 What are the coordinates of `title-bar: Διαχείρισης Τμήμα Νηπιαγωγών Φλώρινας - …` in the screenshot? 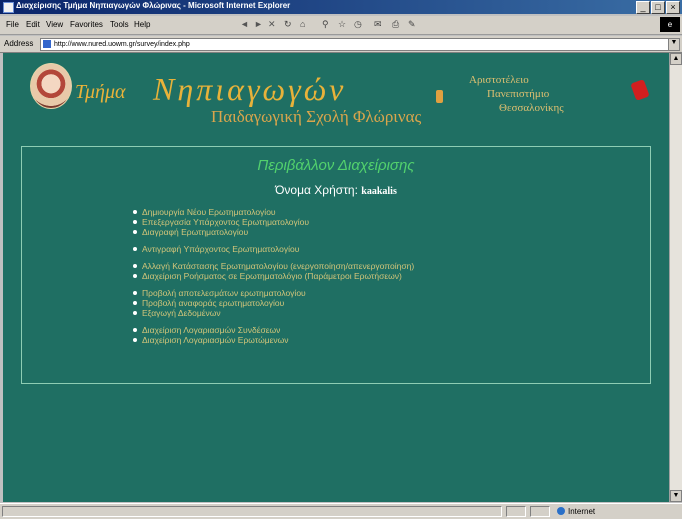 It's located at (341, 7).